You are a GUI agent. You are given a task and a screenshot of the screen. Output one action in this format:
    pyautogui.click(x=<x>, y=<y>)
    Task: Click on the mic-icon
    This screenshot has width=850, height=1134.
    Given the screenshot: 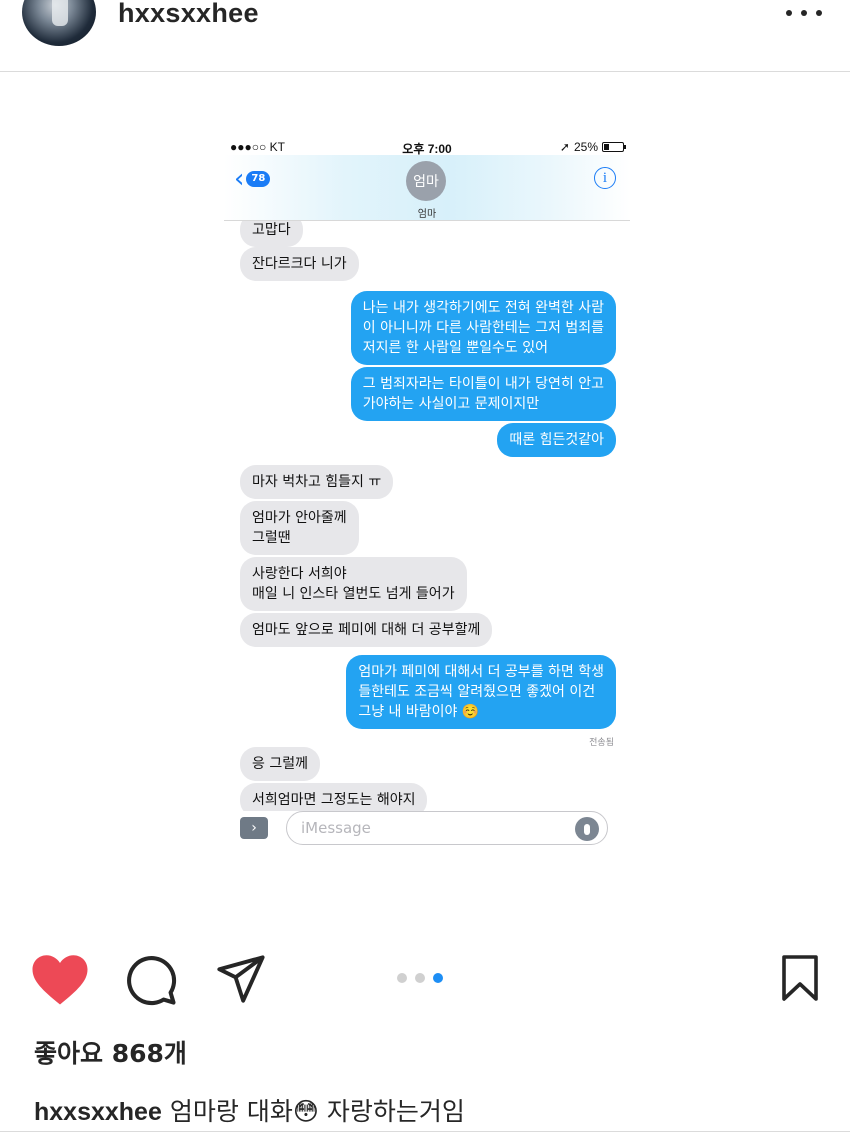 What is the action you would take?
    pyautogui.click(x=587, y=829)
    